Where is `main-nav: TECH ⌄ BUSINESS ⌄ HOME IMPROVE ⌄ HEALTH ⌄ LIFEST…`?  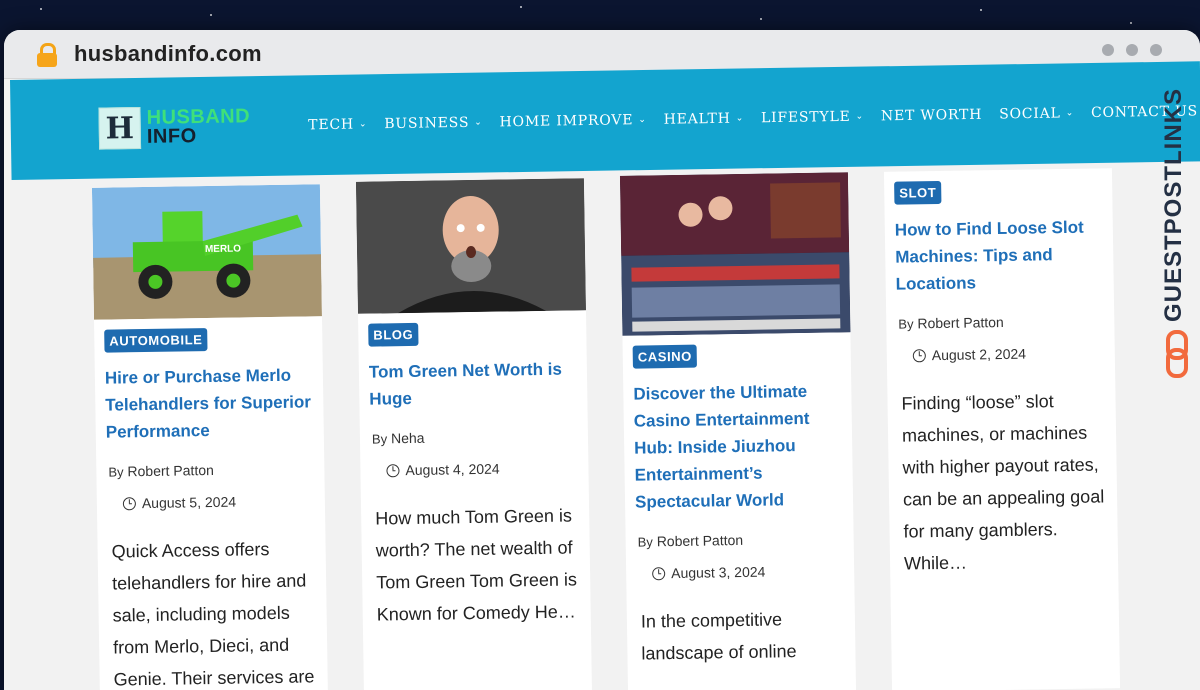
main-nav: TECH ⌄ BUSINESS ⌄ HOME IMPROVE ⌄ HEALTH ⌄ LIFEST… is located at coordinates (754, 118).